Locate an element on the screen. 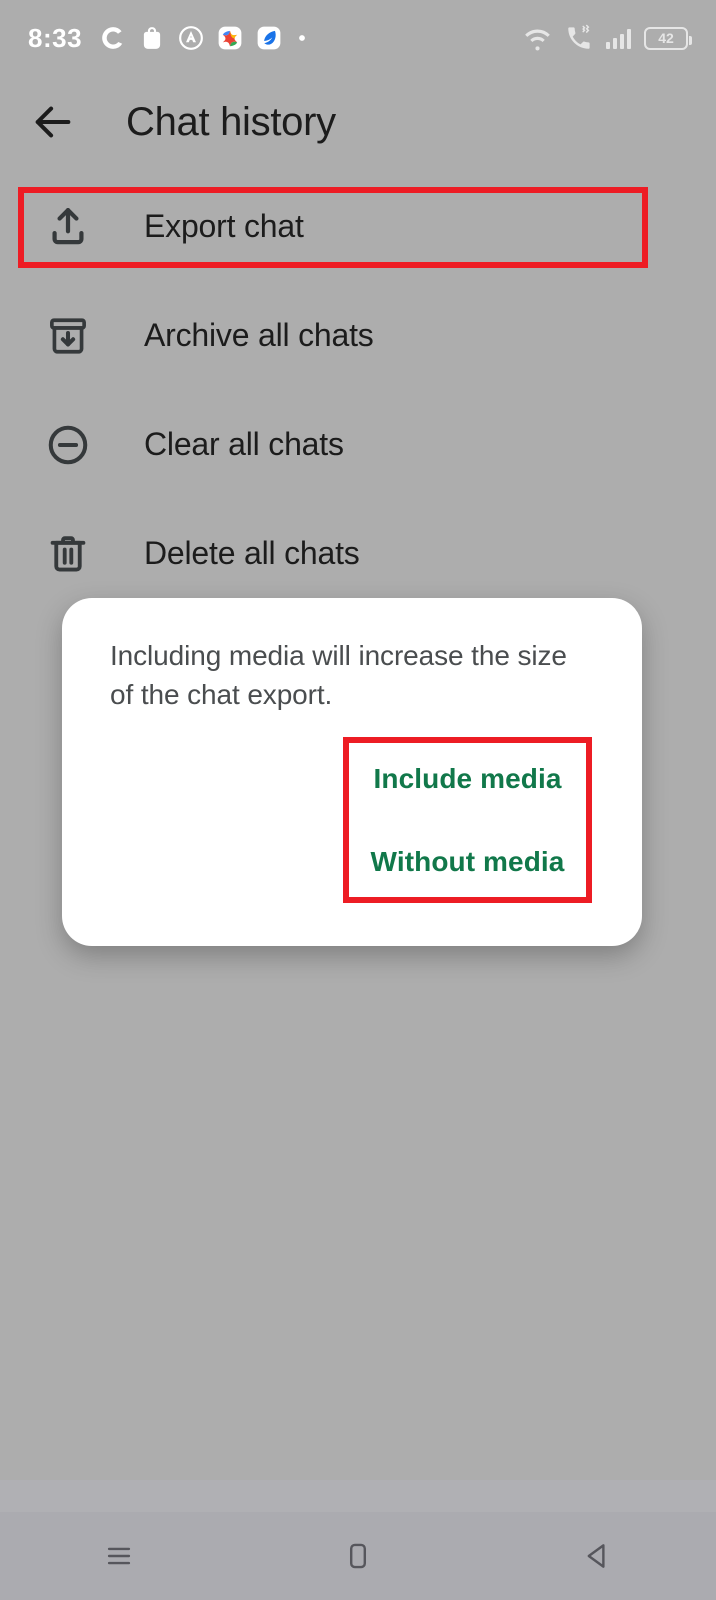 This screenshot has width=716, height=1600. sync-c-icon is located at coordinates (112, 38).